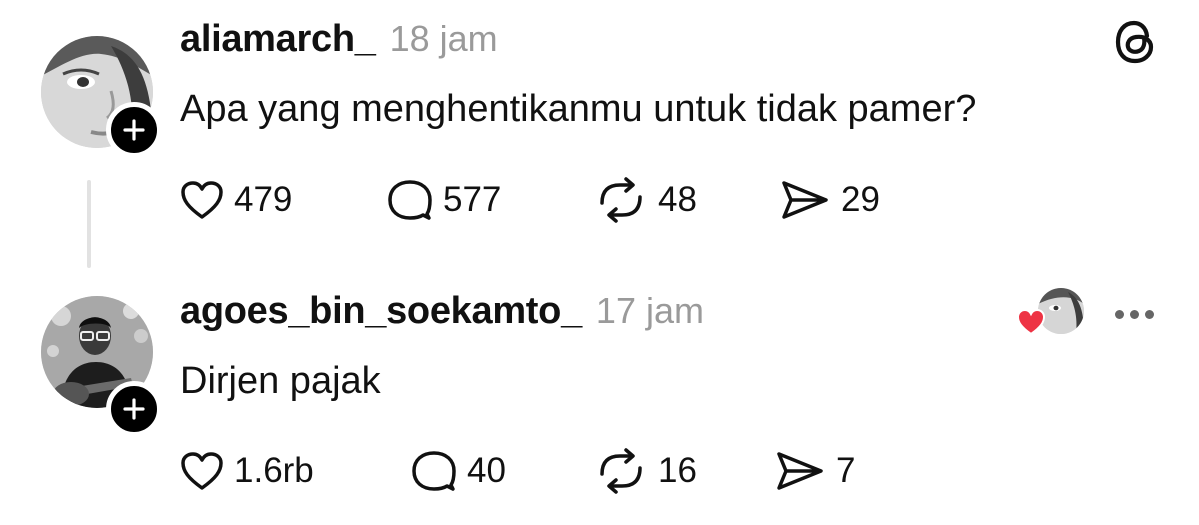 The image size is (1199, 525). Describe the element at coordinates (280, 381) in the screenshot. I see `post-text: Dirjen pajak` at that location.